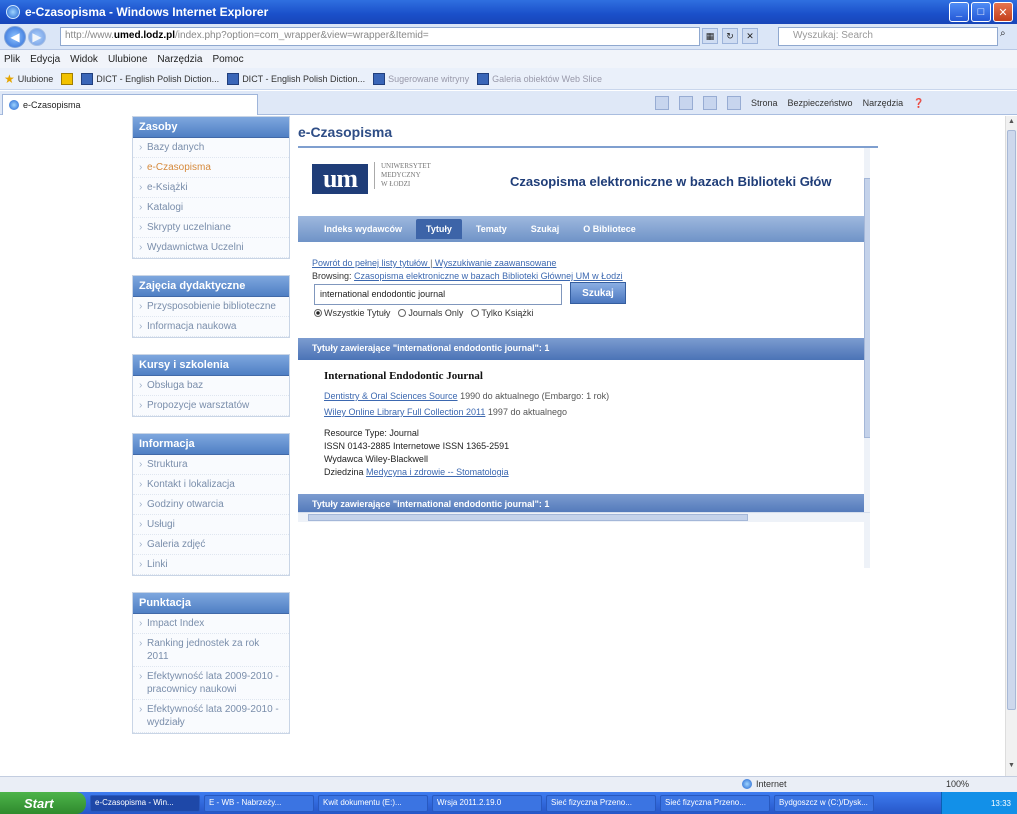  I want to click on title-search-input: international endodontic journal, so click(438, 294).